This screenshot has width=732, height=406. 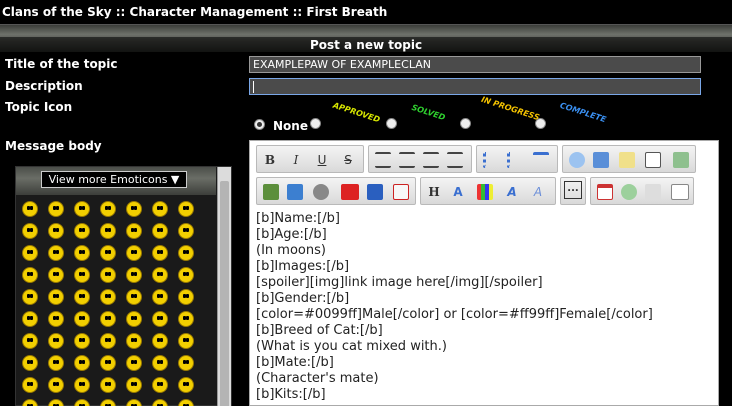 I want to click on color-picker-icon, so click(x=485, y=192).